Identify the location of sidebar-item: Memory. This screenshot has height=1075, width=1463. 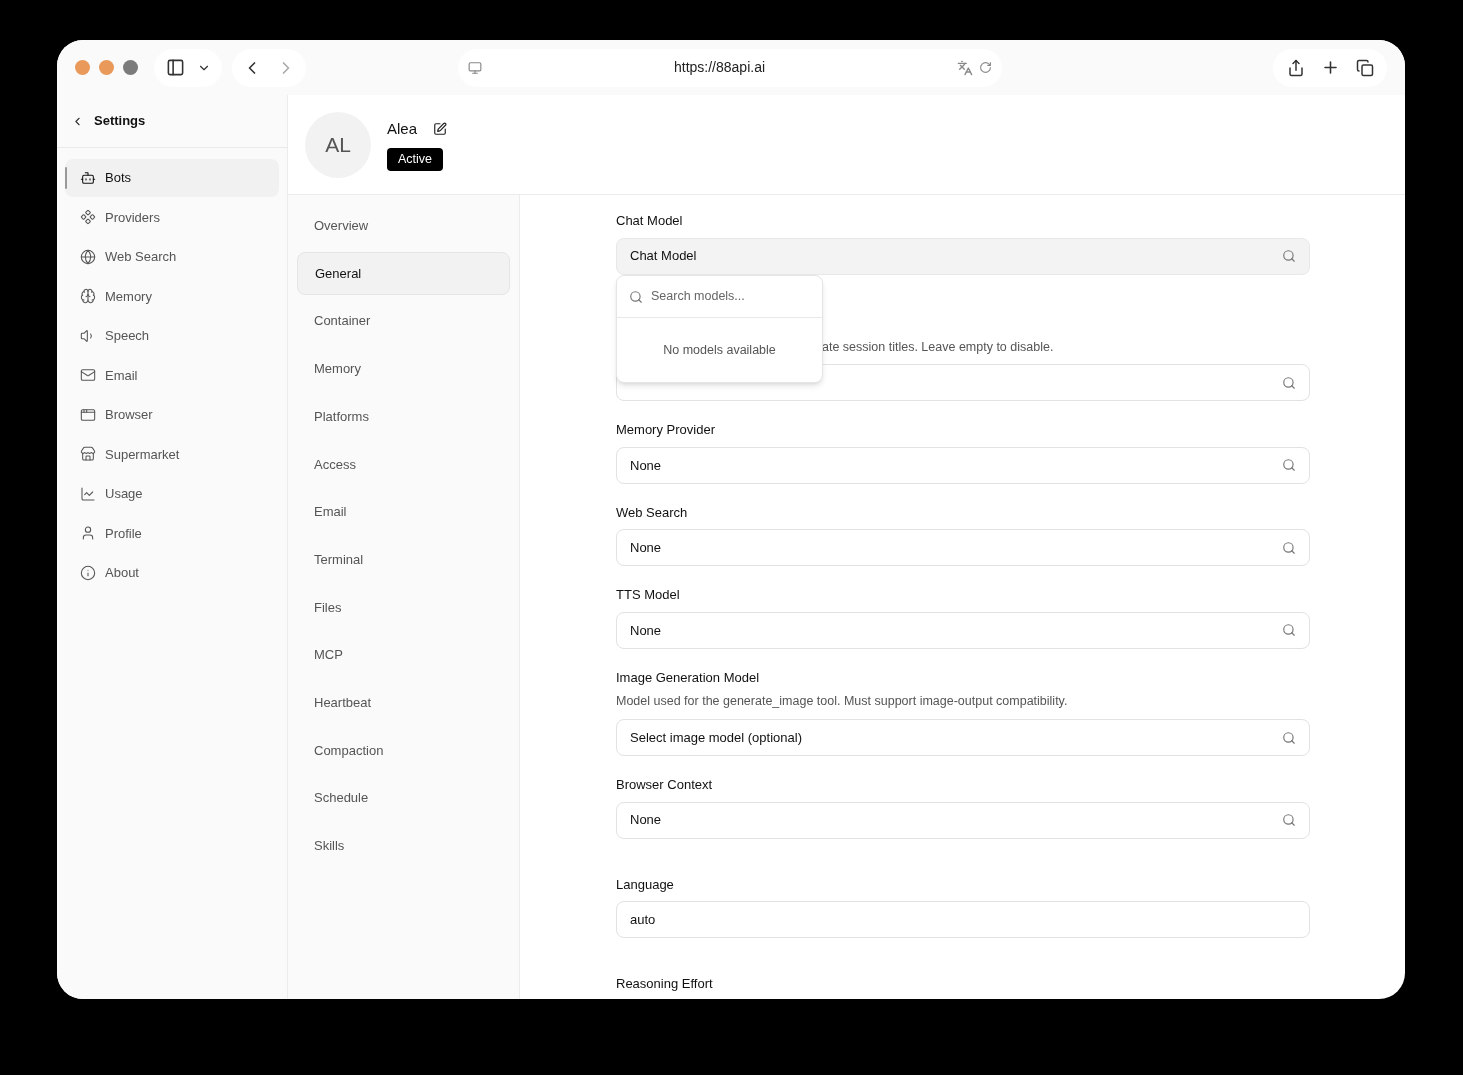
(172, 296).